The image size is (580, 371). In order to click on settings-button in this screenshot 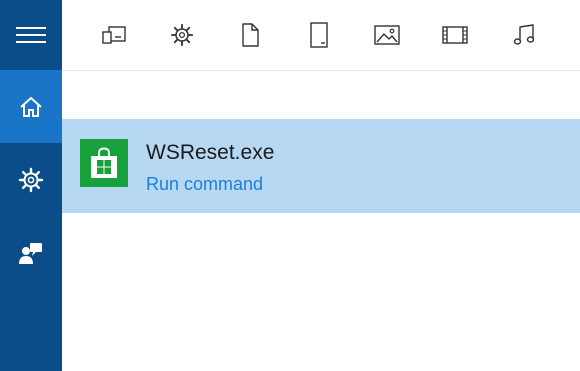, I will do `click(31, 179)`.